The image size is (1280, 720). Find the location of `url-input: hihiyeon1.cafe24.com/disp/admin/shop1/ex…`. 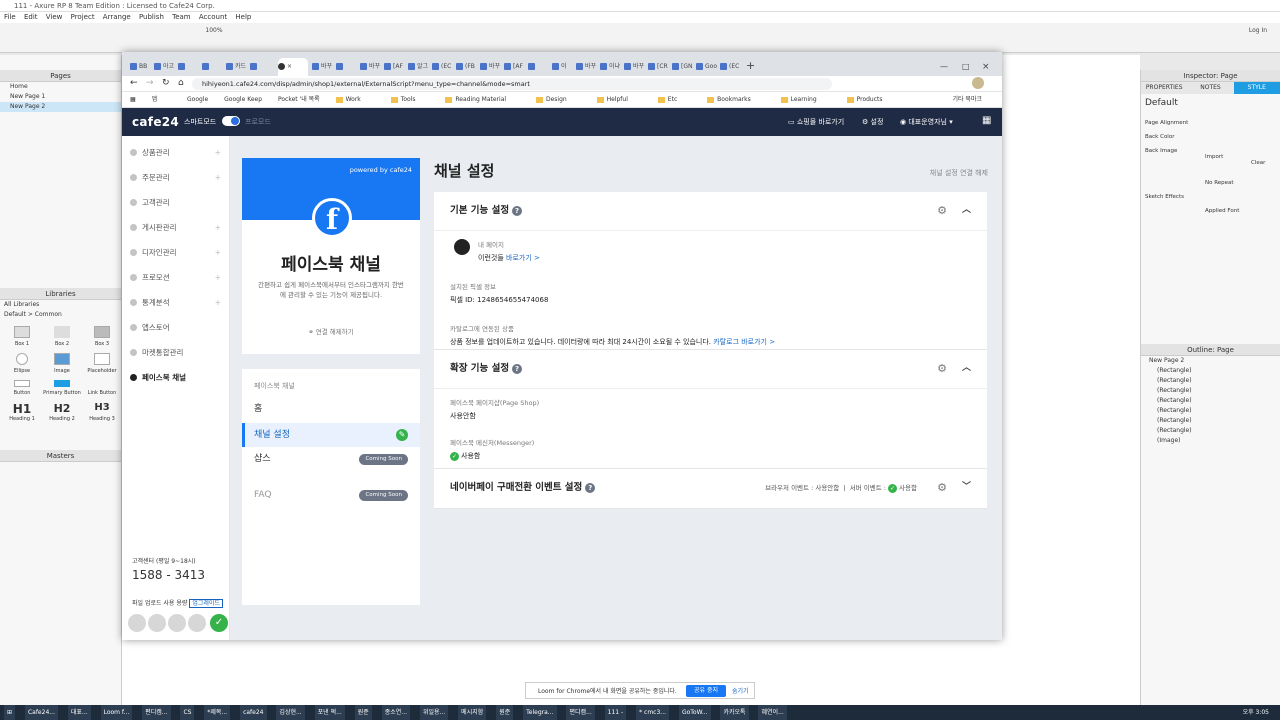

url-input: hihiyeon1.cafe24.com/disp/admin/shop1/ex… is located at coordinates (512, 84).